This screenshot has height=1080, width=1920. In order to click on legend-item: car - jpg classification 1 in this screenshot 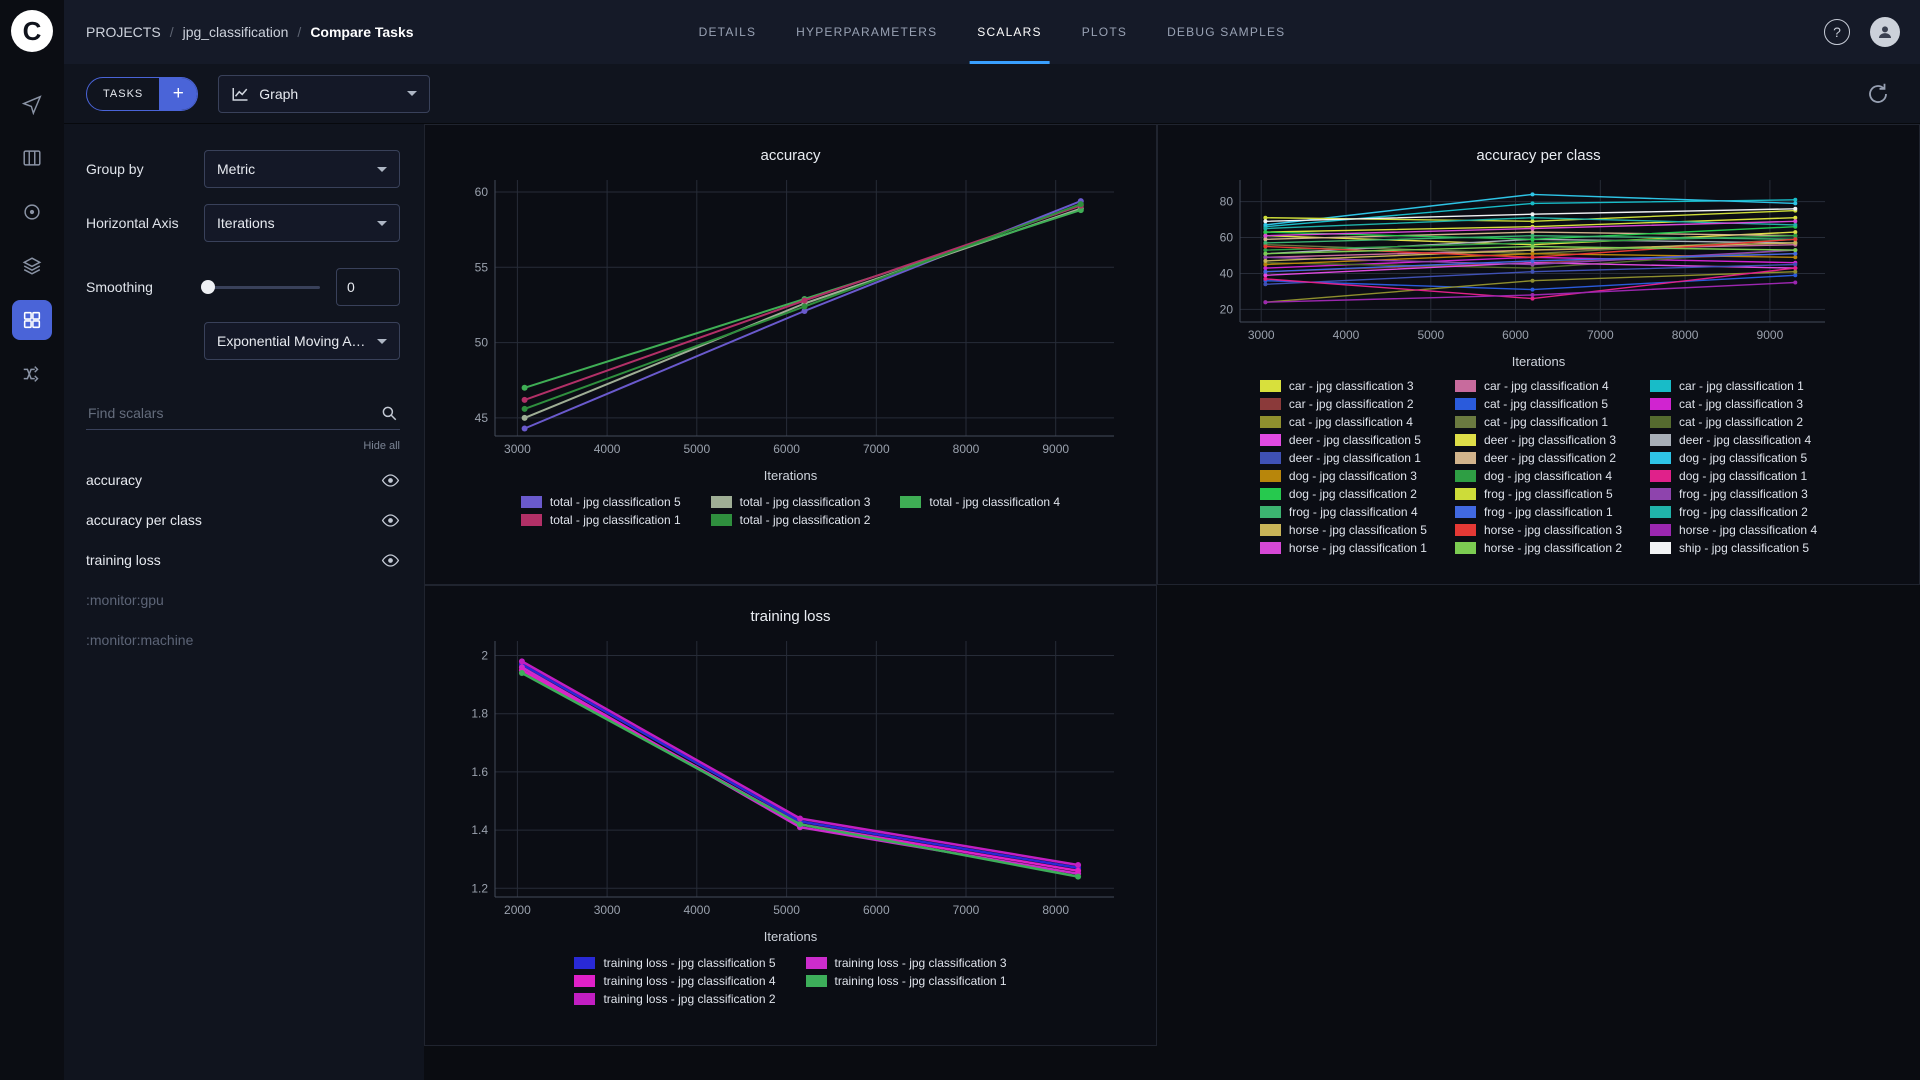, I will do `click(1733, 386)`.